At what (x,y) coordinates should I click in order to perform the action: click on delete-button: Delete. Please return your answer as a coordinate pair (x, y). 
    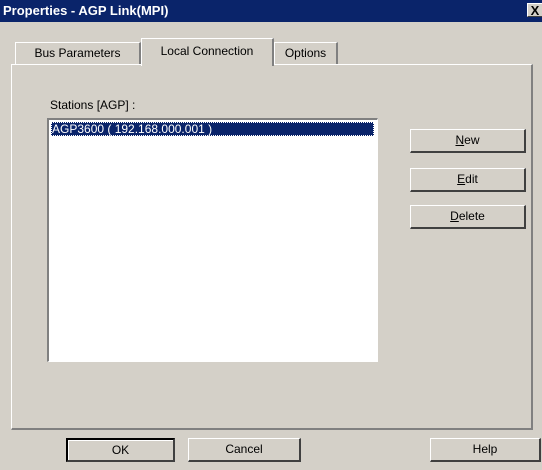
    Looking at the image, I should click on (468, 217).